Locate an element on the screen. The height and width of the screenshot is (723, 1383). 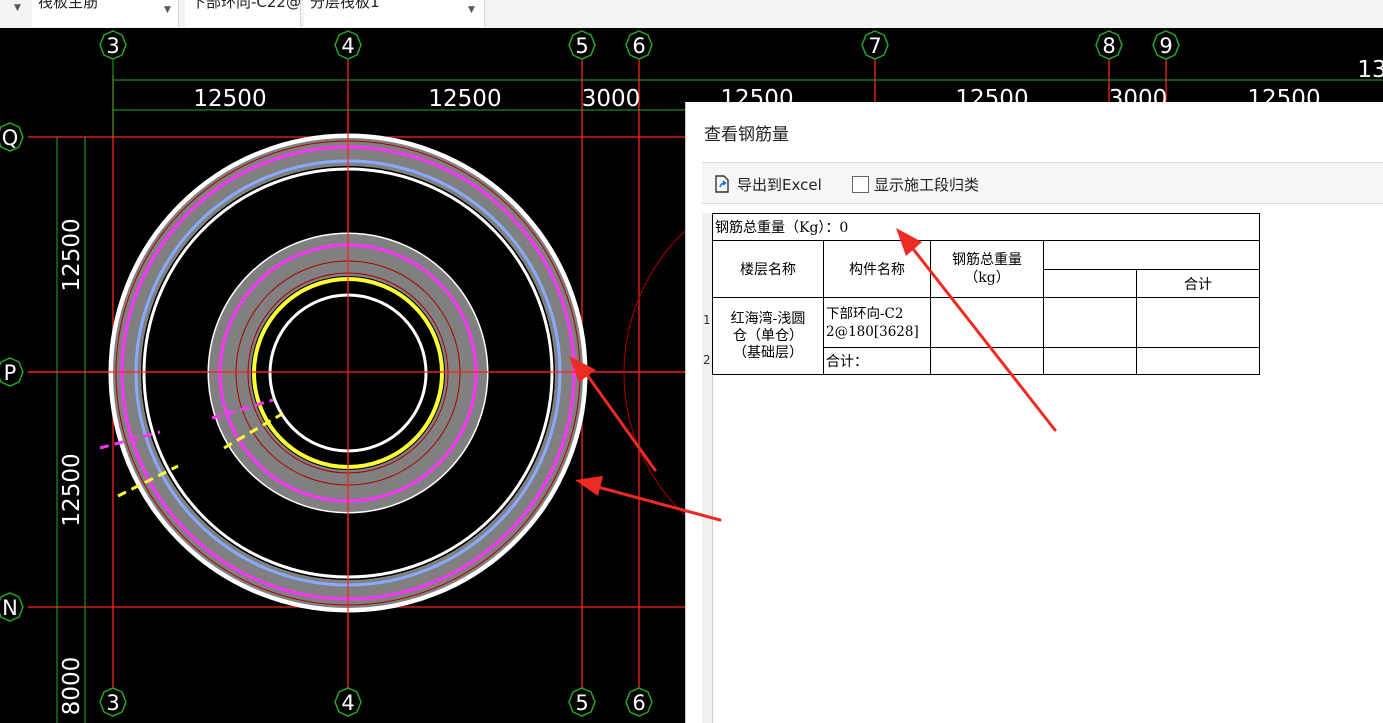
component-line: 下部环向-C2 is located at coordinates (865, 313).